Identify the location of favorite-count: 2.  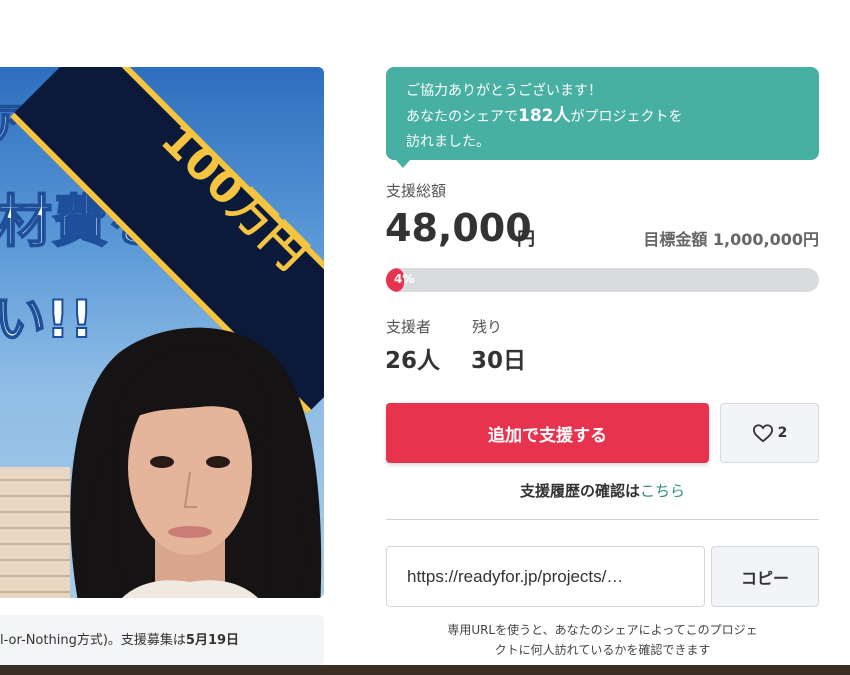
(782, 433).